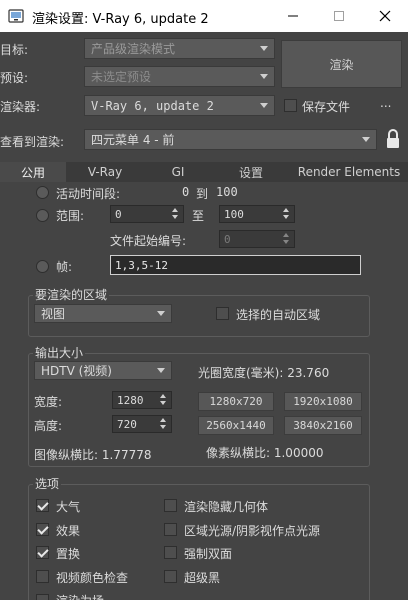 The height and width of the screenshot is (600, 408). Describe the element at coordinates (227, 192) in the screenshot. I see `active-time-to: 100` at that location.